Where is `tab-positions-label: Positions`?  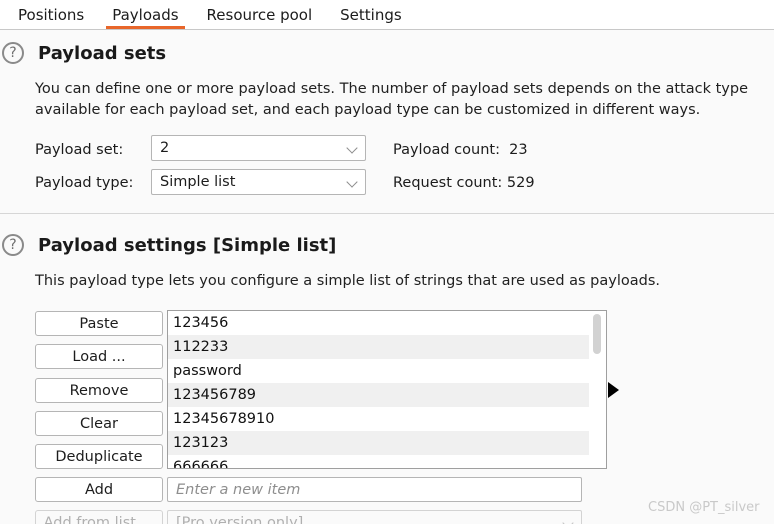
tab-positions-label: Positions is located at coordinates (51, 15).